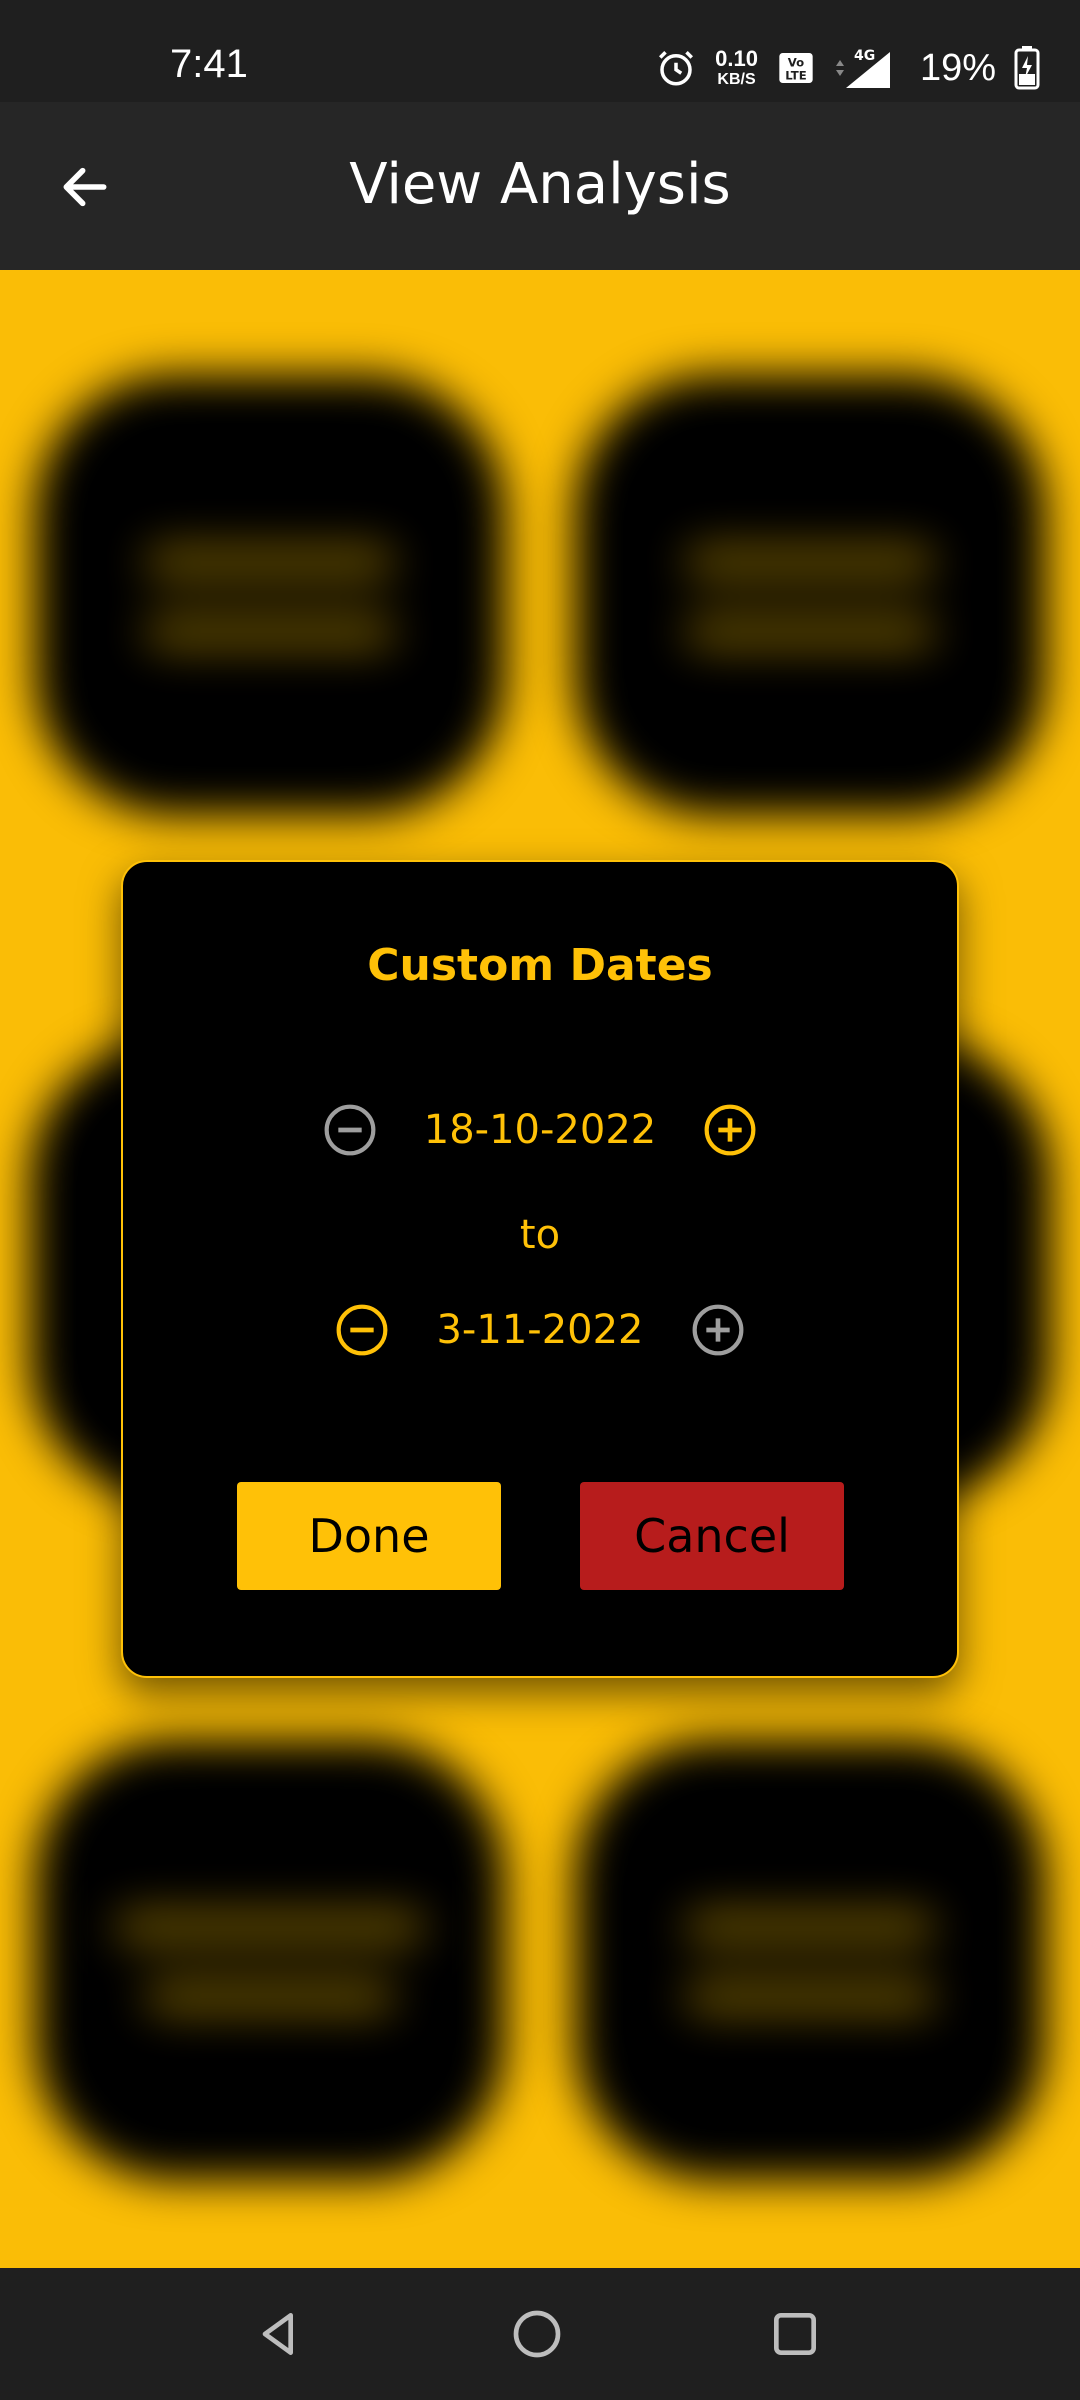 This screenshot has height=2400, width=1080. Describe the element at coordinates (1027, 68) in the screenshot. I see `battery-charging-icon` at that location.